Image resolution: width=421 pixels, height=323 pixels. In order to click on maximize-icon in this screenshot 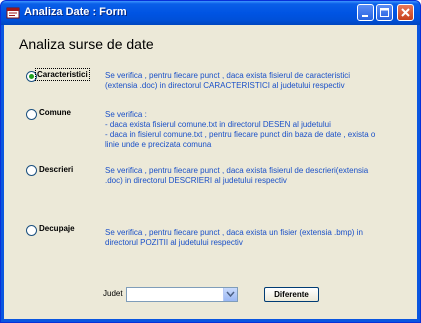, I will do `click(384, 12)`.